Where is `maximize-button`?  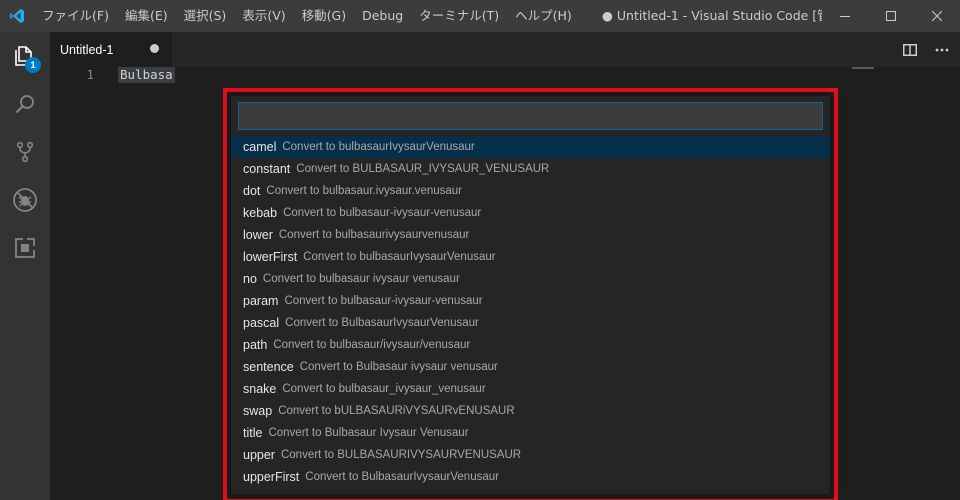 maximize-button is located at coordinates (891, 16).